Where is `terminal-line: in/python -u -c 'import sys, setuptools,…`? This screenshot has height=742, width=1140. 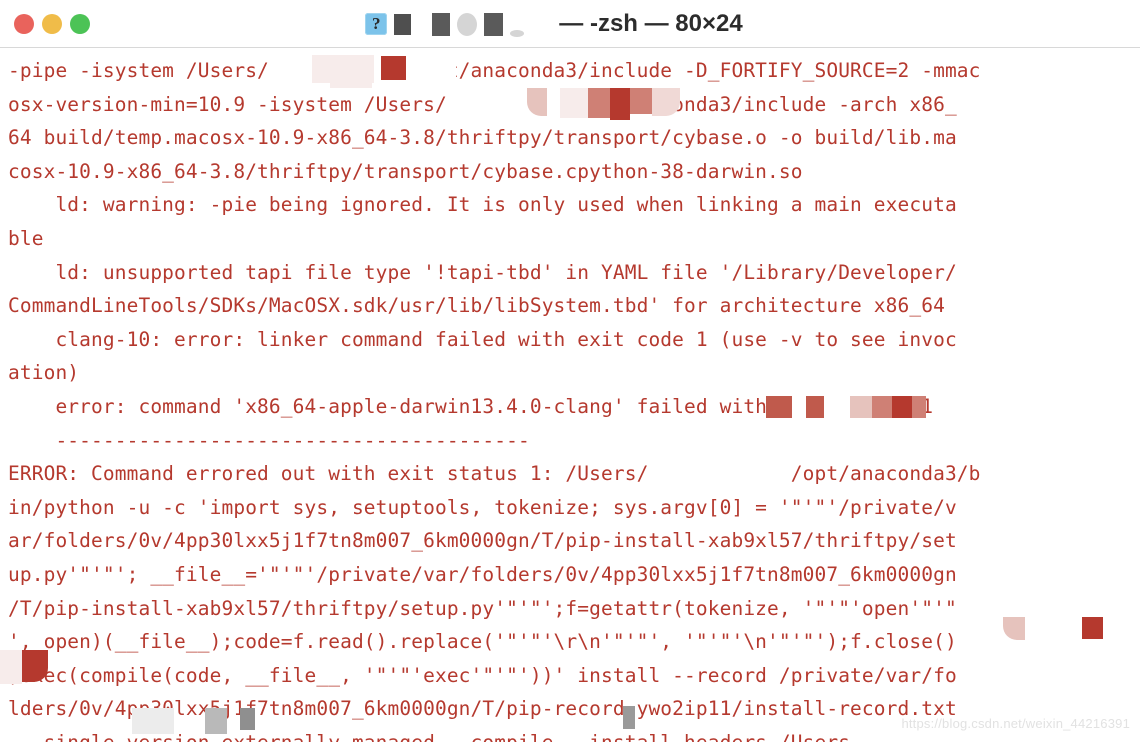
terminal-line: in/python -u -c 'import sys, setuptools,… is located at coordinates (482, 507).